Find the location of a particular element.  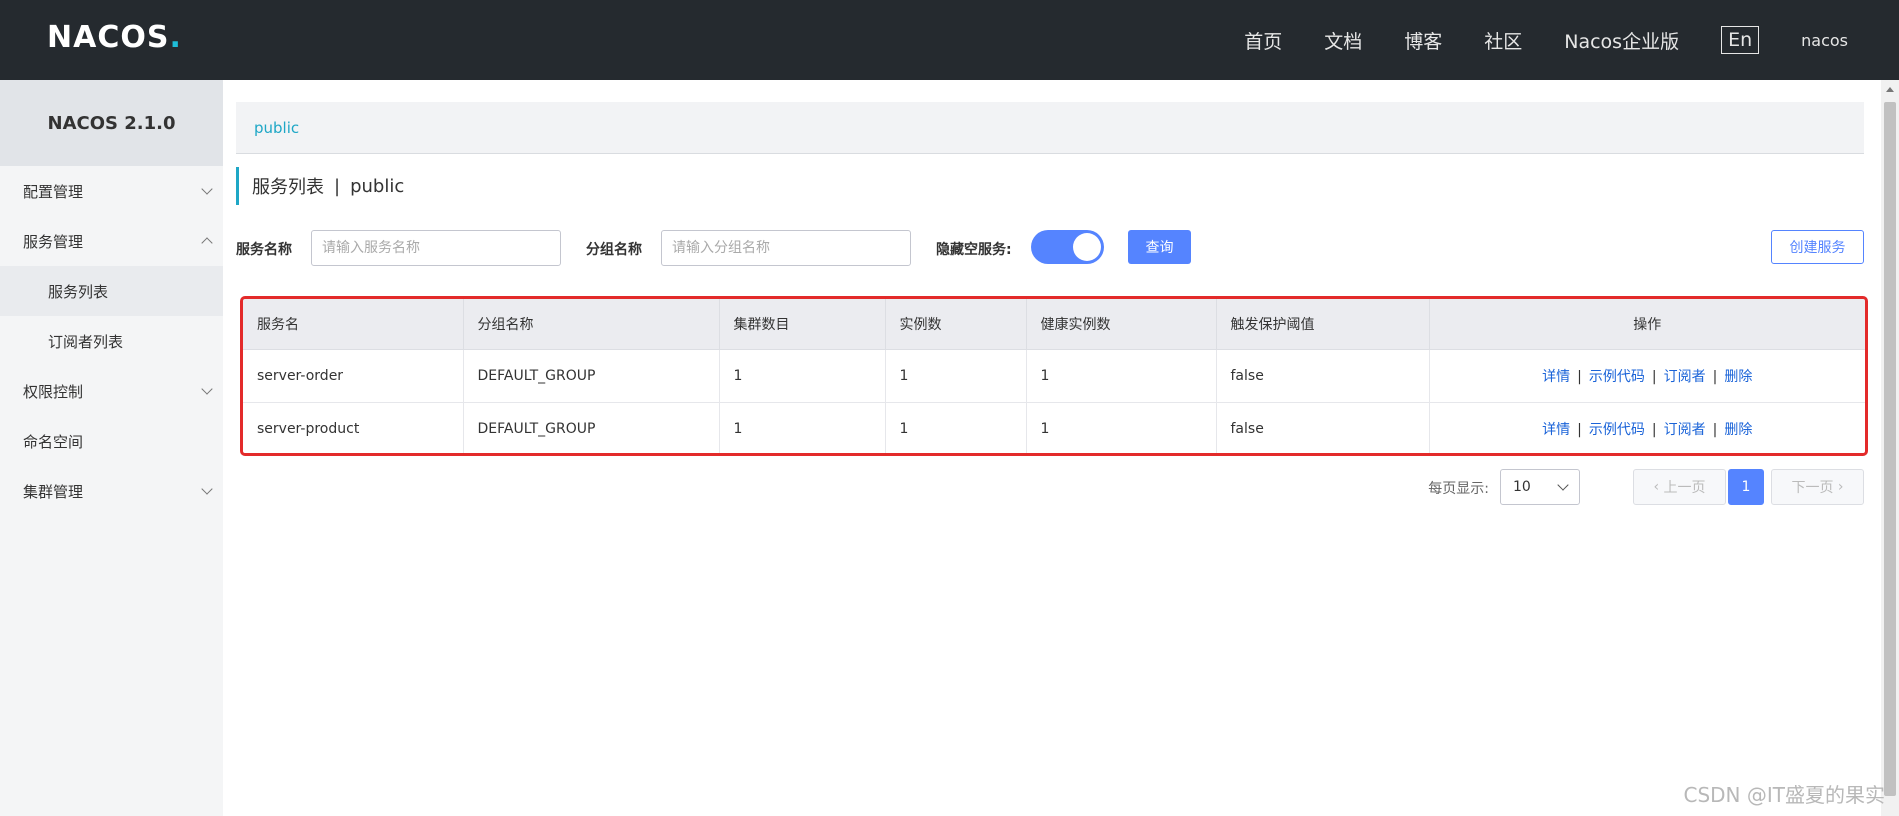

col-protect-threshold: 触发保护阈值 is located at coordinates (1323, 324).